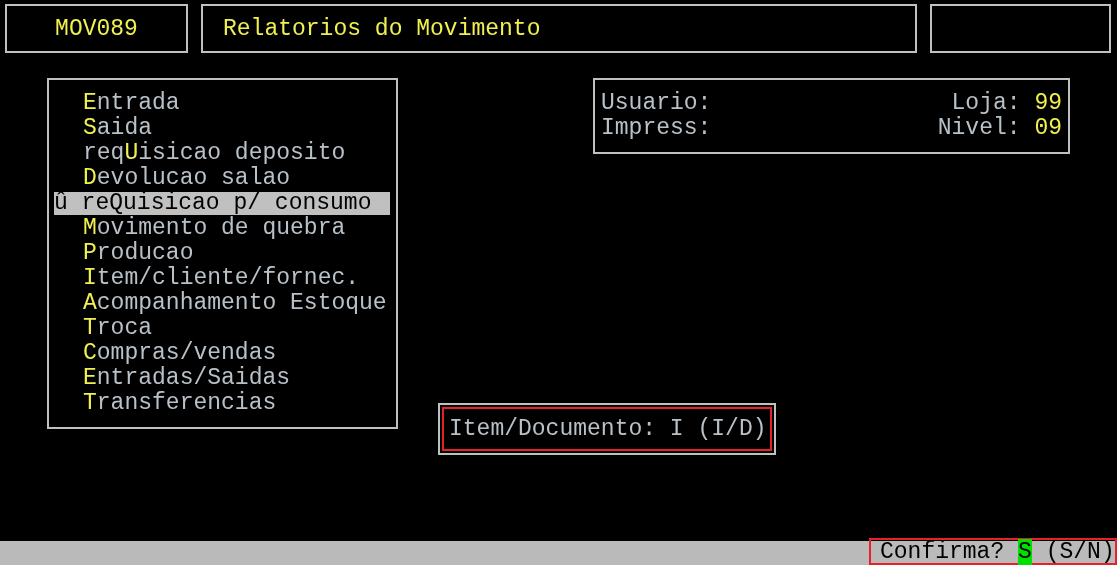 The width and height of the screenshot is (1117, 565). What do you see at coordinates (222, 253) in the screenshot?
I see `menu-item: Producao` at bounding box center [222, 253].